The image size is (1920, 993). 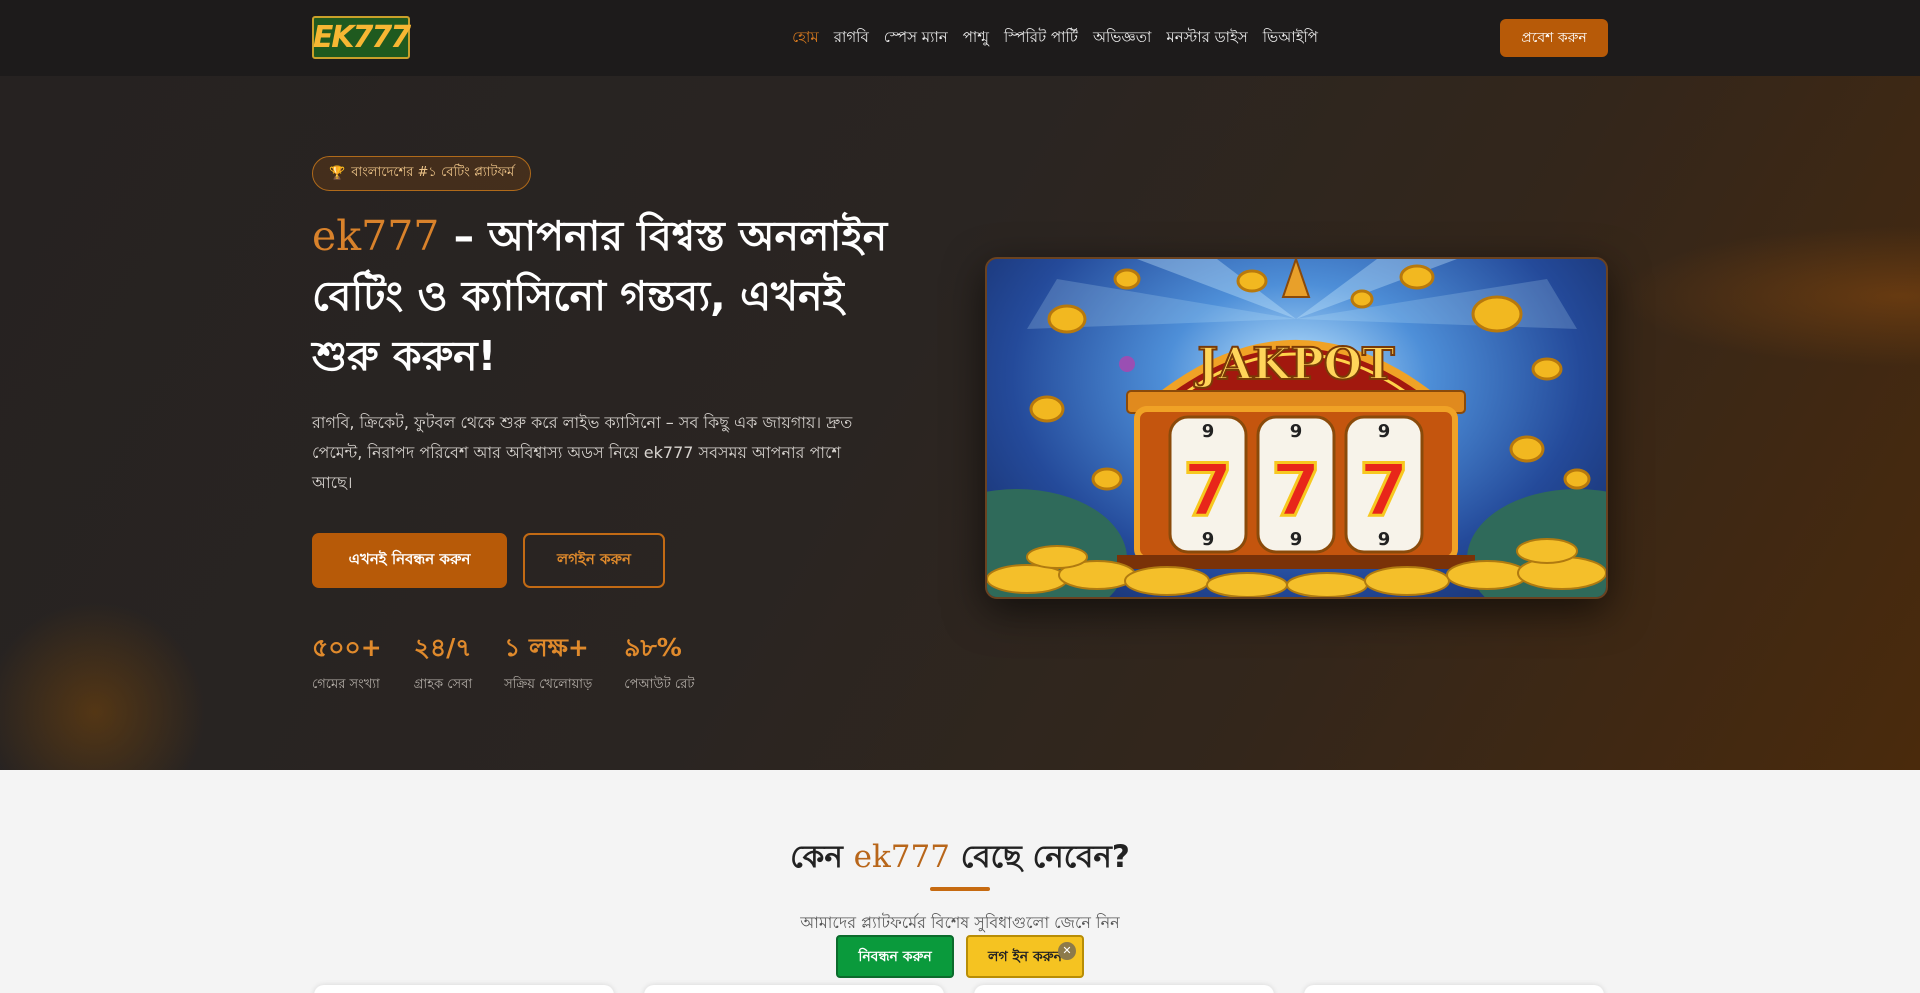 What do you see at coordinates (442, 647) in the screenshot?
I see `stat-value: ২৪/৭` at bounding box center [442, 647].